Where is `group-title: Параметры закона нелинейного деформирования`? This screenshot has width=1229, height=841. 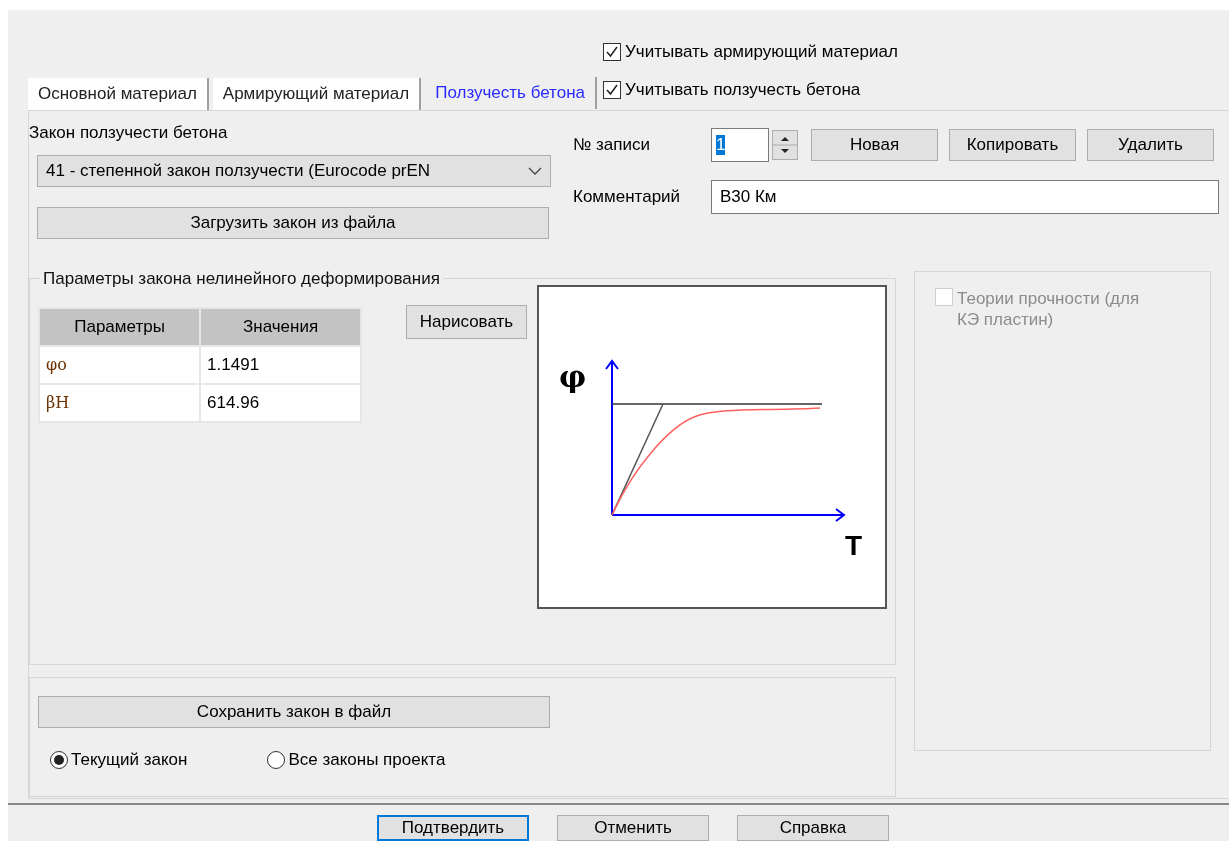
group-title: Параметры закона нелинейного деформирования is located at coordinates (241, 278).